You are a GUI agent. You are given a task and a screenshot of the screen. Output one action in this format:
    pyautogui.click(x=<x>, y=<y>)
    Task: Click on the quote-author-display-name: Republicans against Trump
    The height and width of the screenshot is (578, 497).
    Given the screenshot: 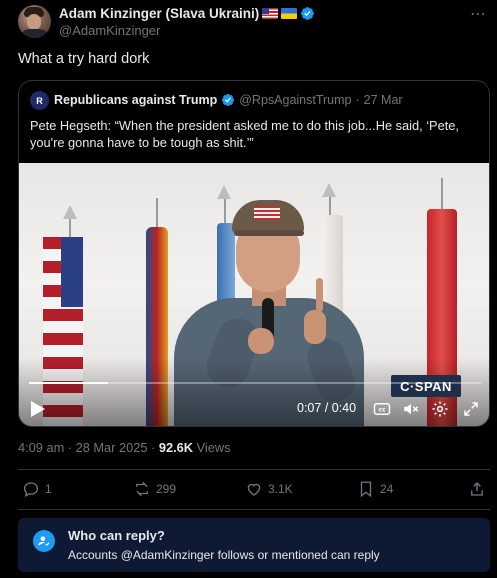 What is the action you would take?
    pyautogui.click(x=135, y=100)
    